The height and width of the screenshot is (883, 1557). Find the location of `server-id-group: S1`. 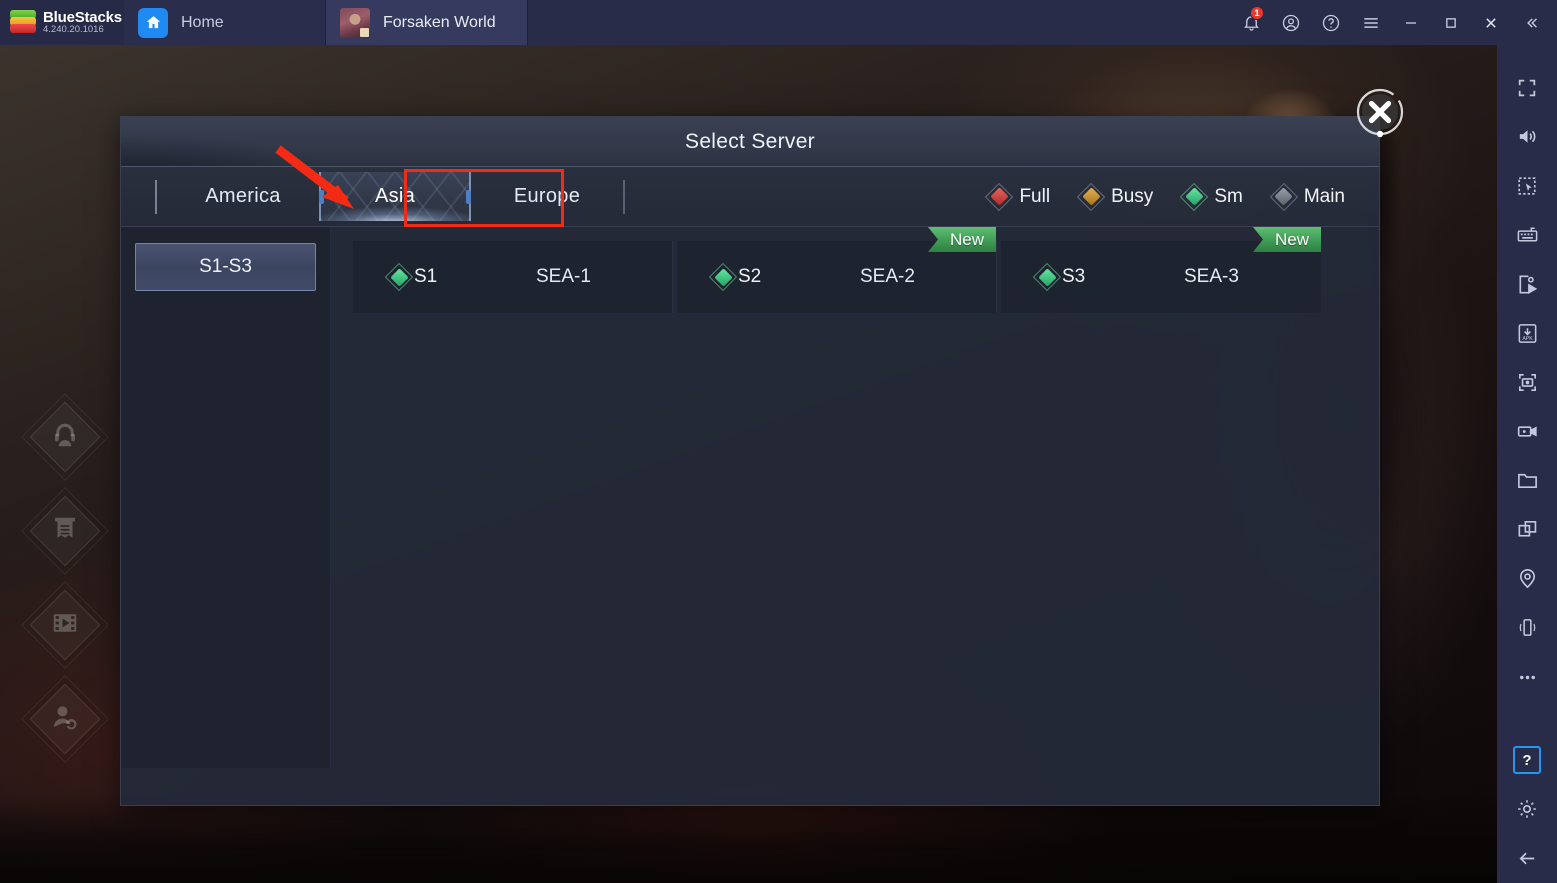

server-id-group: S1 is located at coordinates (460, 277).